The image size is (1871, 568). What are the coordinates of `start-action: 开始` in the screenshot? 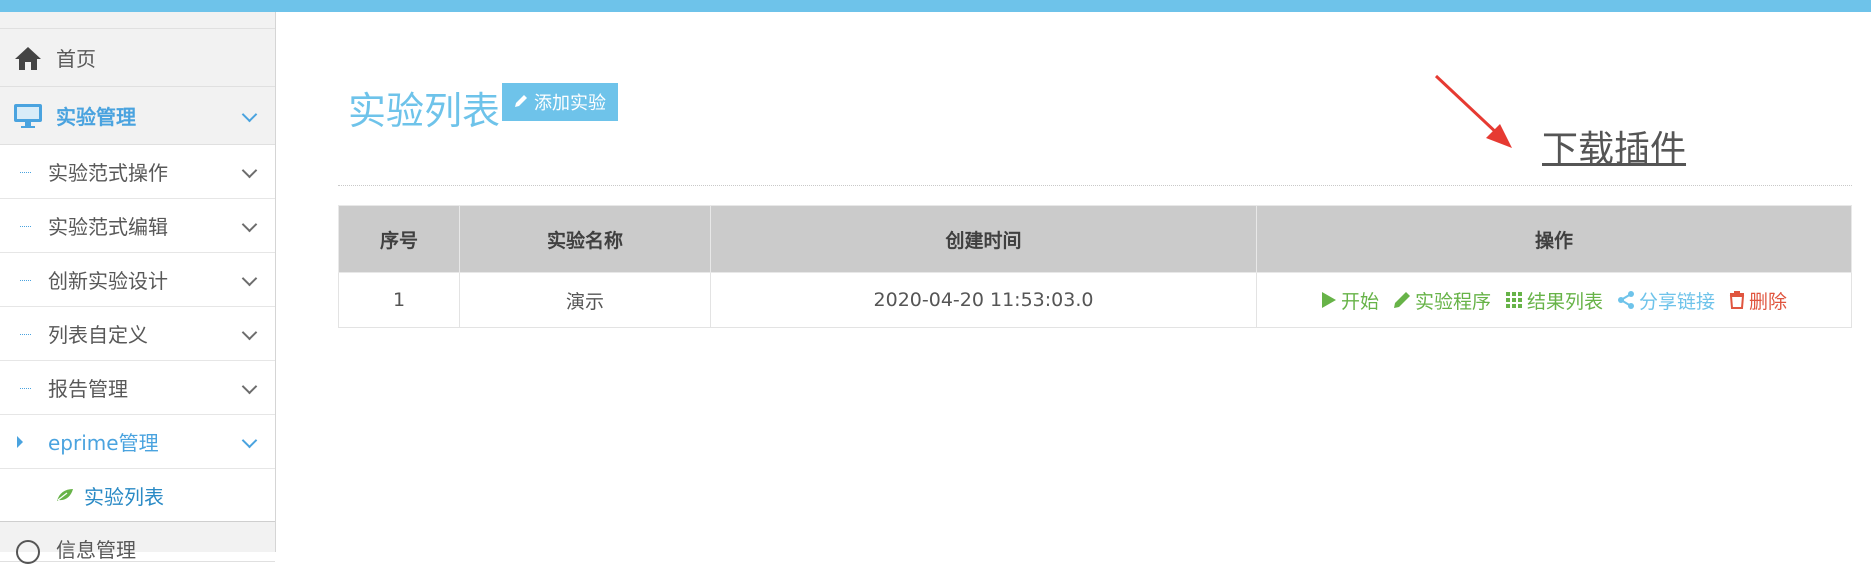 It's located at (1350, 300).